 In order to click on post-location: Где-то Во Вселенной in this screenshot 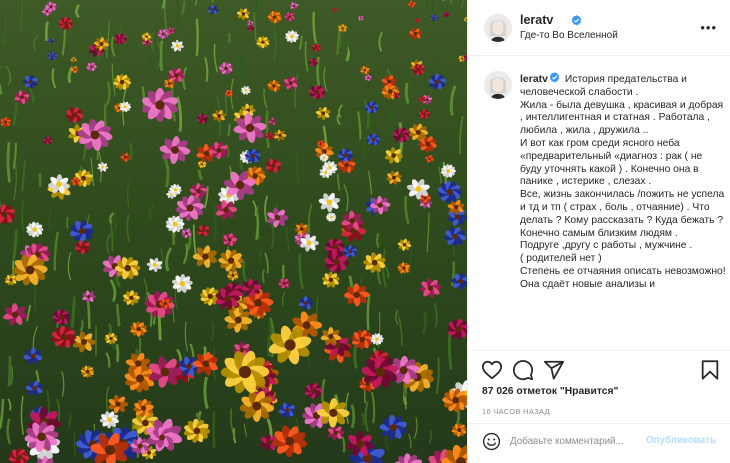, I will do `click(569, 35)`.